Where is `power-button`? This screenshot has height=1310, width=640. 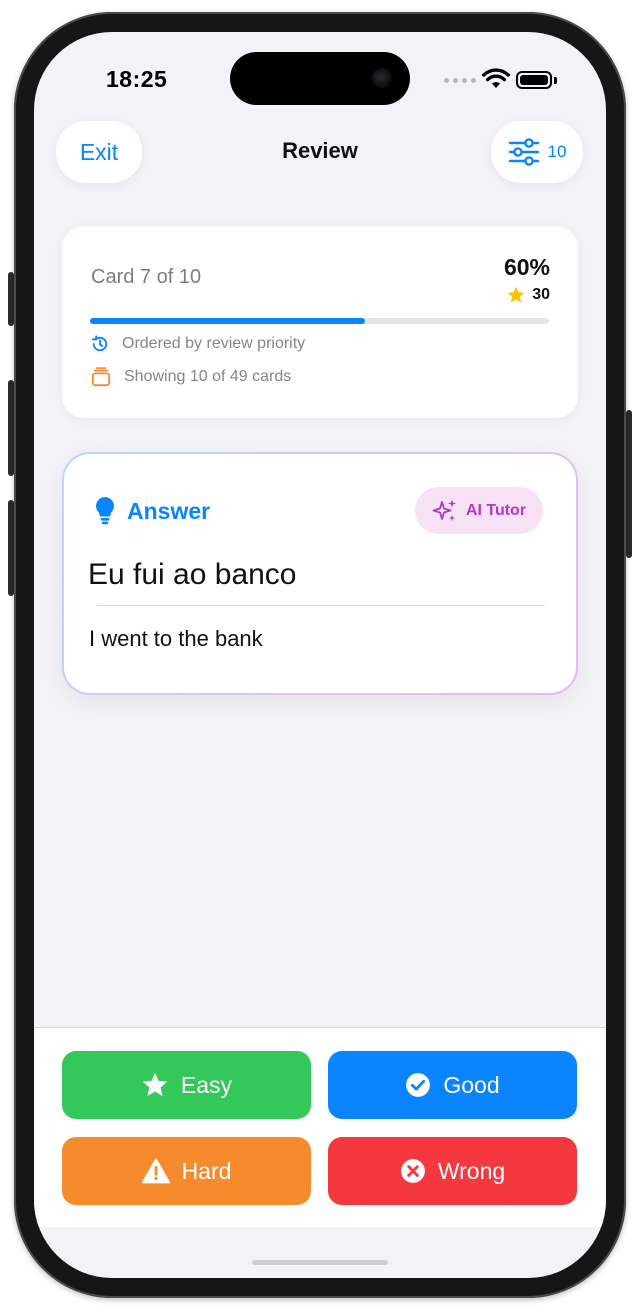 power-button is located at coordinates (629, 484).